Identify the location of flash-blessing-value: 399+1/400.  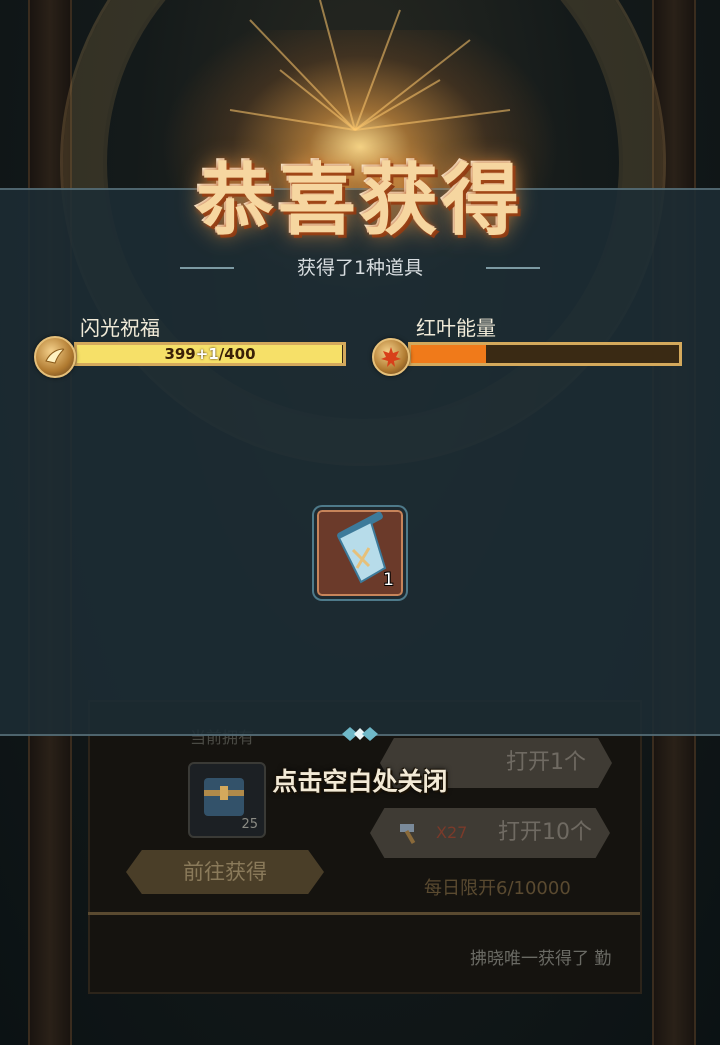
(210, 354).